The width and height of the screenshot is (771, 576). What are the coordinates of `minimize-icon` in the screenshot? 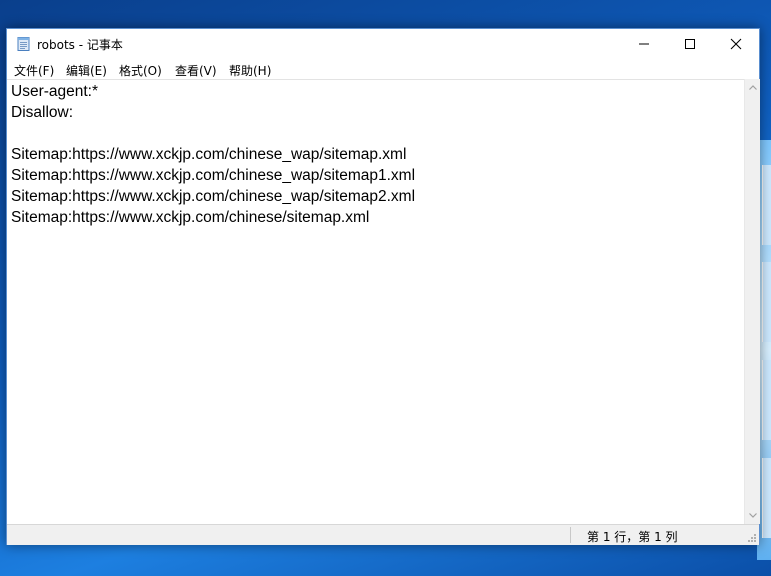 It's located at (644, 44).